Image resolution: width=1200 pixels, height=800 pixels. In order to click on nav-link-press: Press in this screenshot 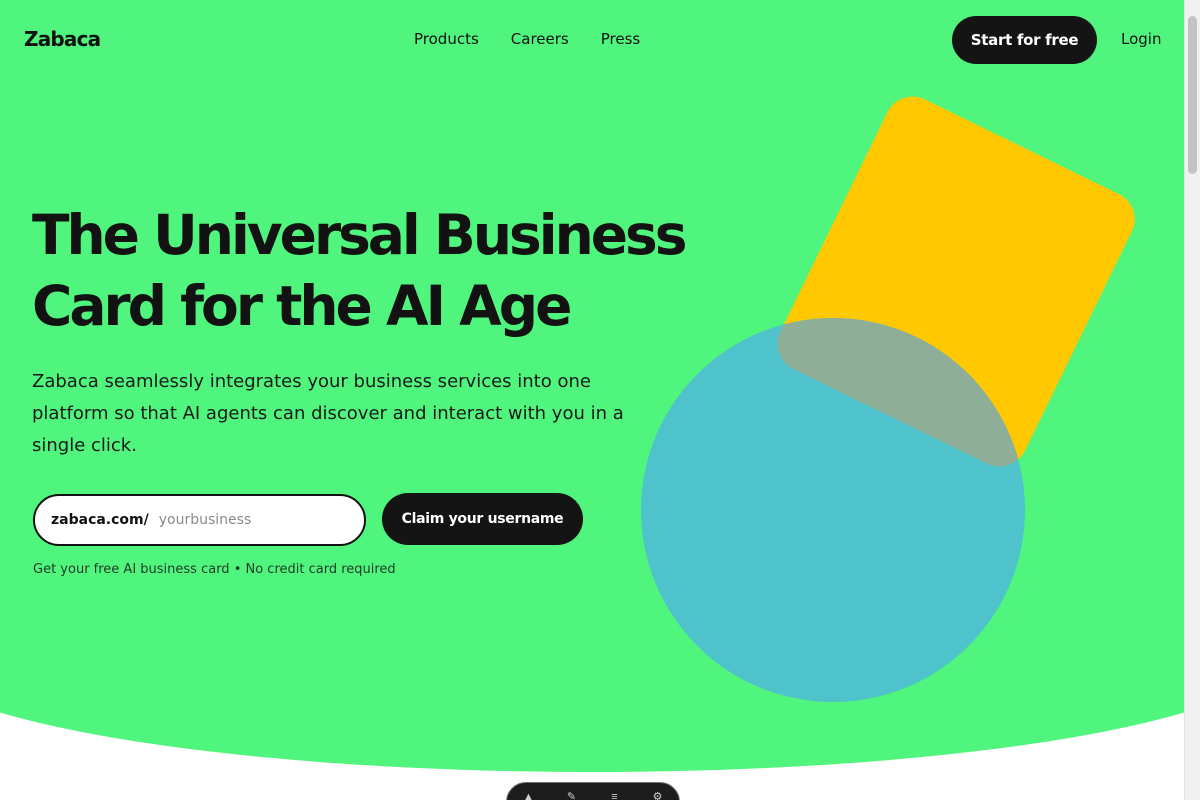, I will do `click(620, 39)`.